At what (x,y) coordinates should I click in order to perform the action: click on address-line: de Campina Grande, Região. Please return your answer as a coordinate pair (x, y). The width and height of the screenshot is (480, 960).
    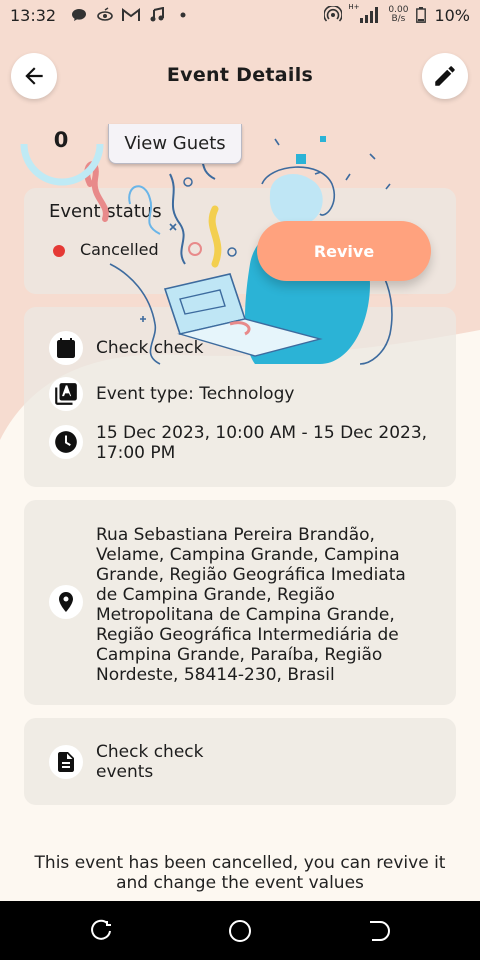
    Looking at the image, I should click on (215, 595).